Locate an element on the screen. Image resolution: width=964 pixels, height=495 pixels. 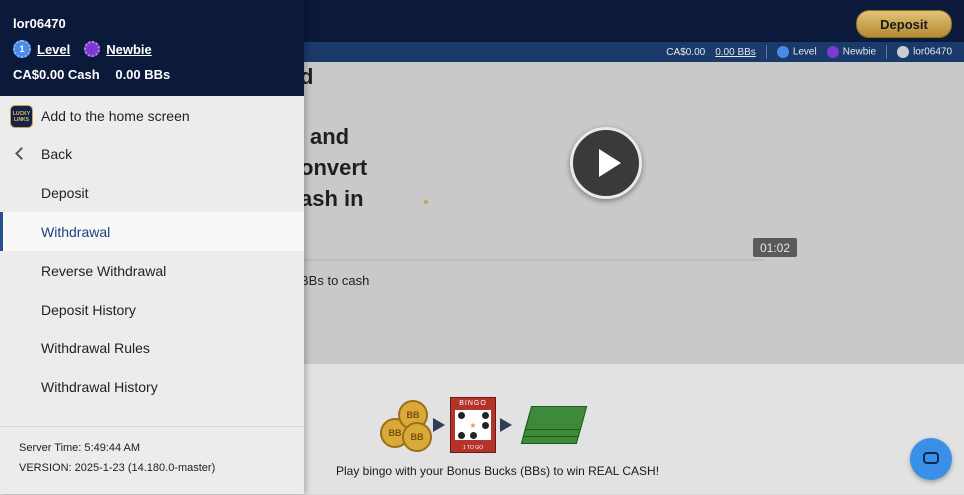
server-time: Server Time: 5:49:44 AM is located at coordinates (80, 448).